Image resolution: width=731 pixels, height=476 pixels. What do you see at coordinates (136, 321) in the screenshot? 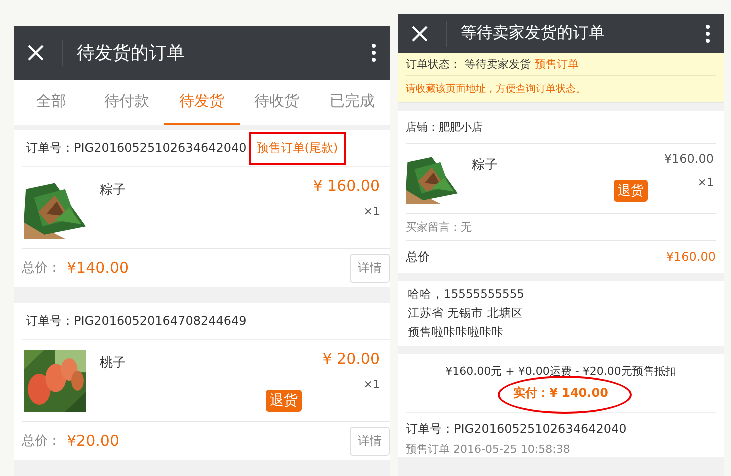
I see `order-number: 订单号：PIG20160520164708244649` at bounding box center [136, 321].